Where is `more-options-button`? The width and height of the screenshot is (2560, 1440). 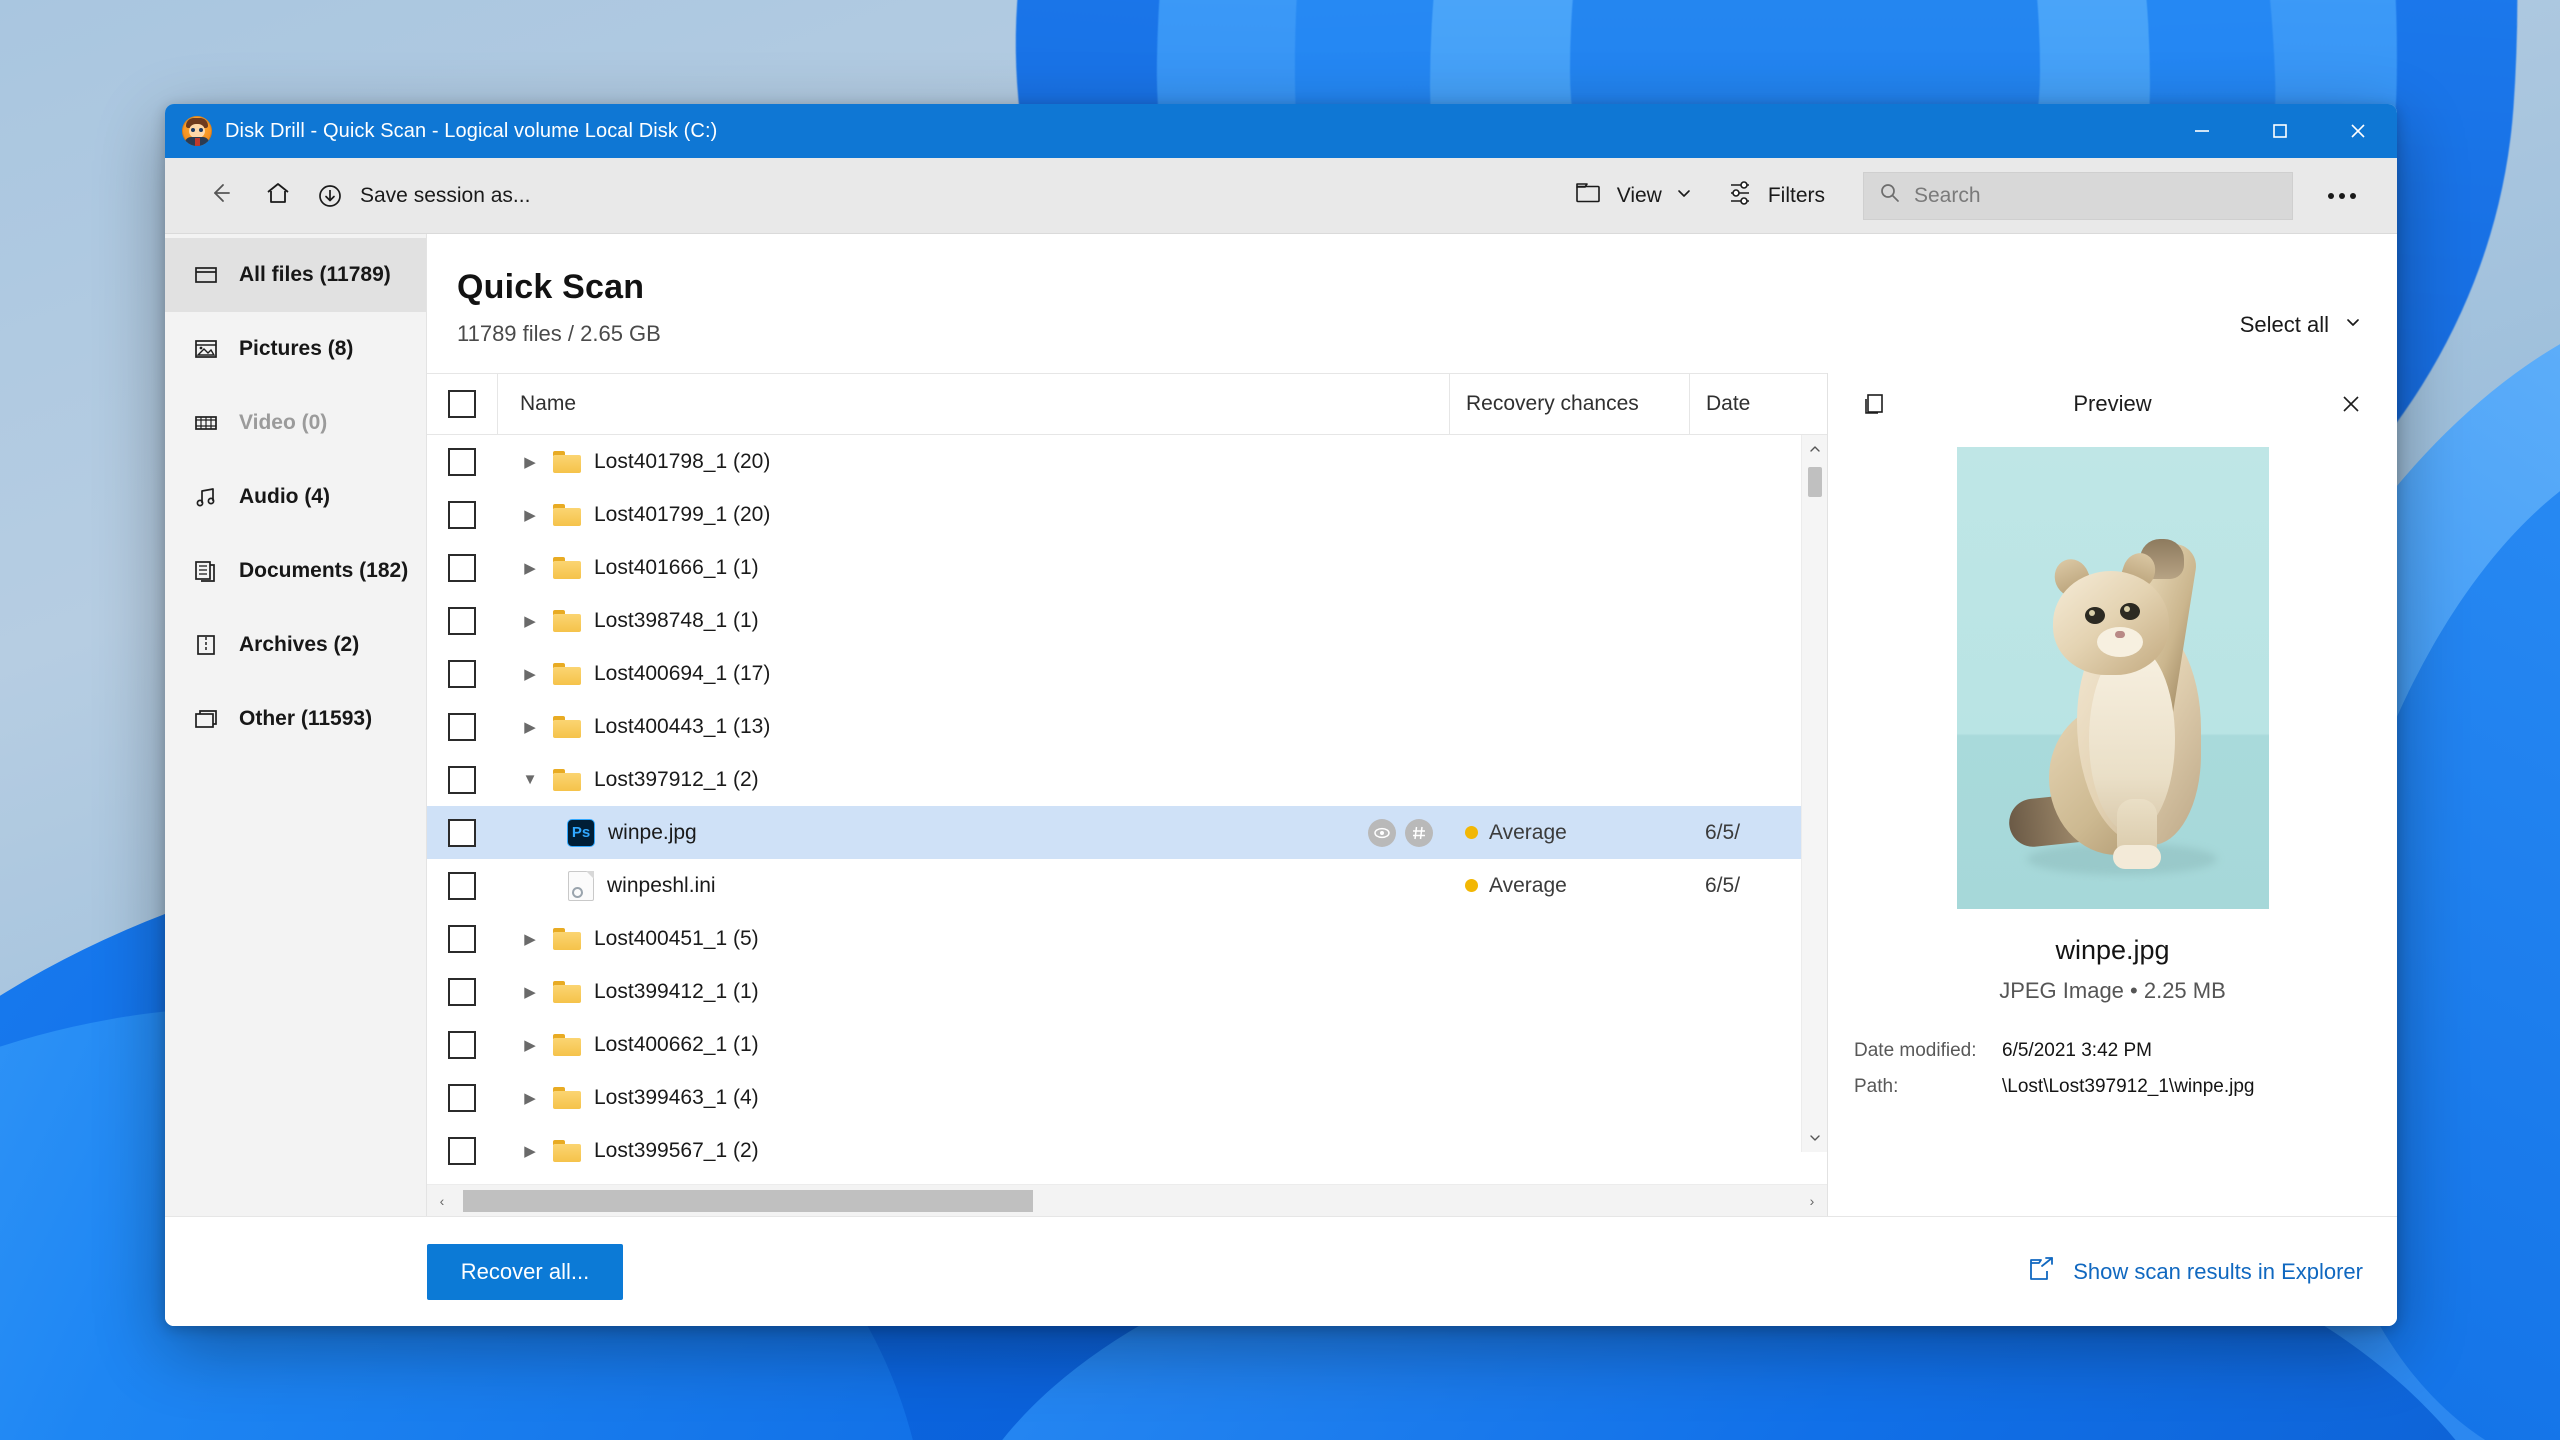
more-options-button is located at coordinates (2342, 196).